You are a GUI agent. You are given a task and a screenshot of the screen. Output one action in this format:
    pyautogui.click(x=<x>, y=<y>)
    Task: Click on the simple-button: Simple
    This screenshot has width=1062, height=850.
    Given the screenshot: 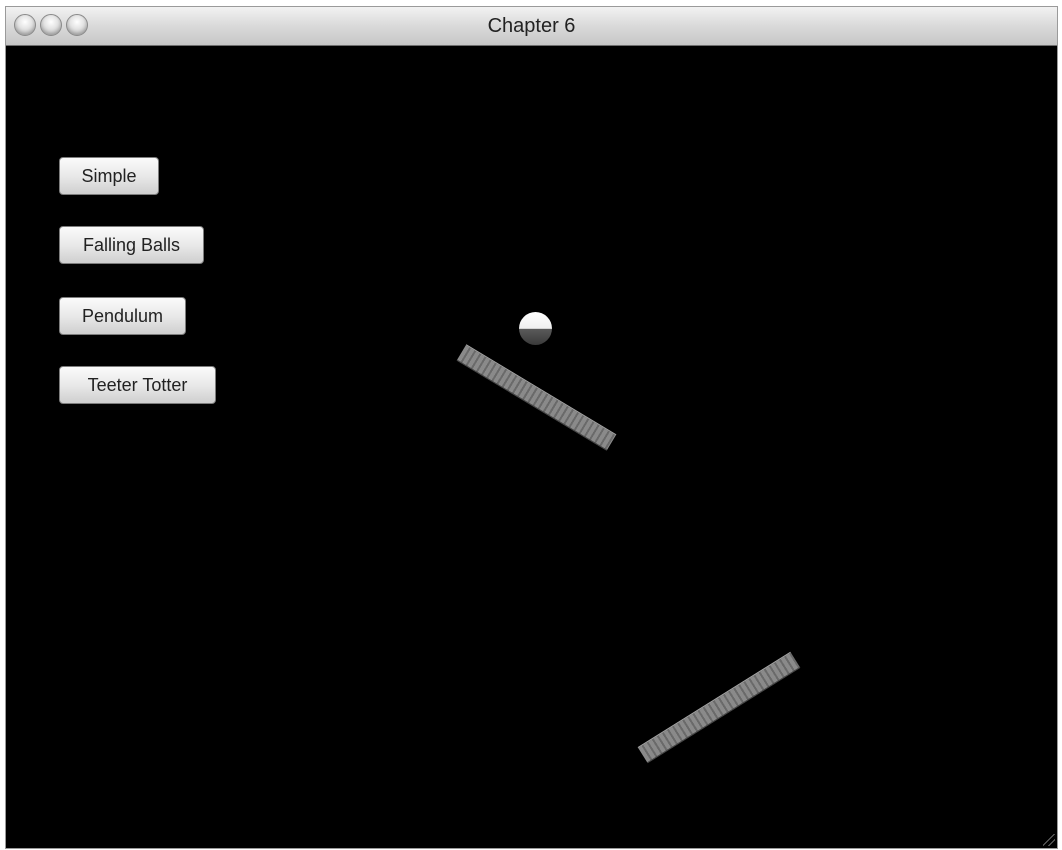 What is the action you would take?
    pyautogui.click(x=109, y=176)
    